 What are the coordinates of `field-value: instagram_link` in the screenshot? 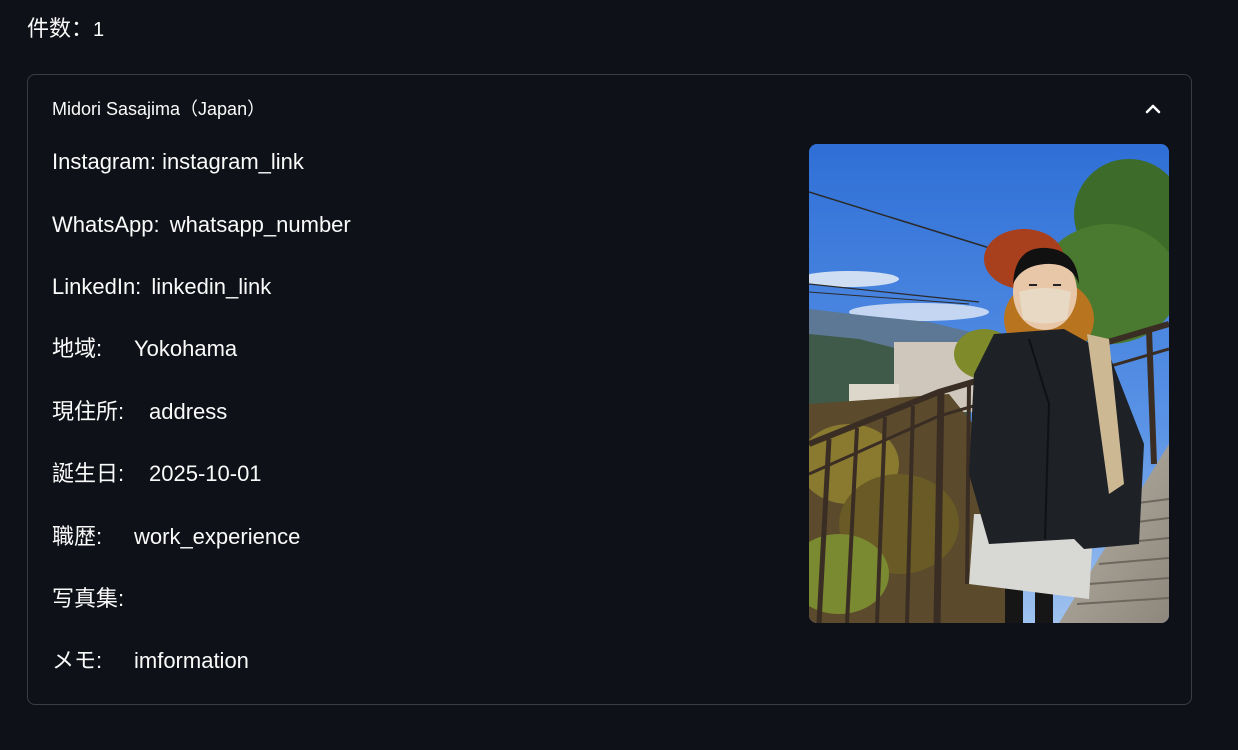 It's located at (233, 161).